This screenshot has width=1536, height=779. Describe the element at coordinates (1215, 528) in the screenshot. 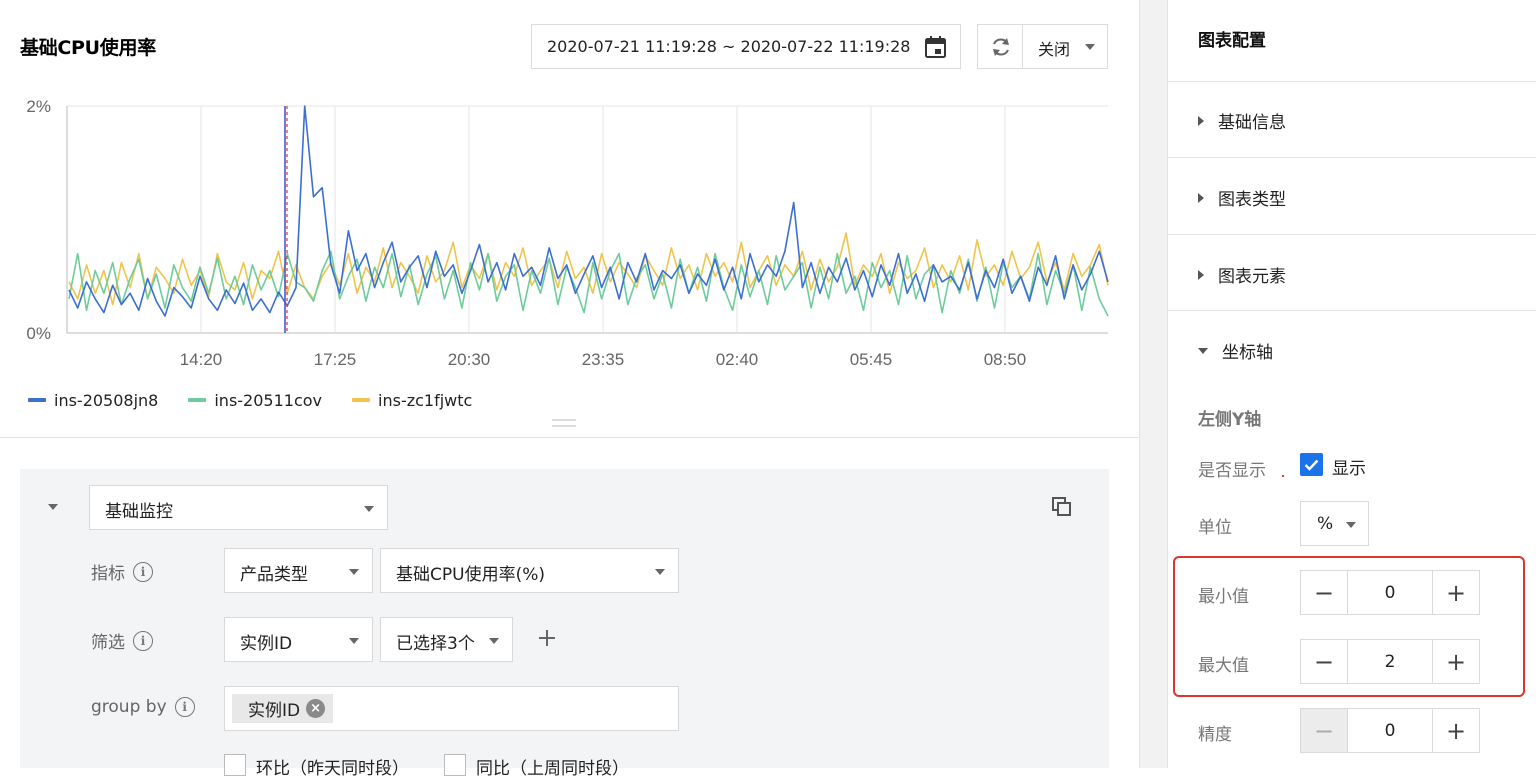

I see `unit-label: 单位` at that location.